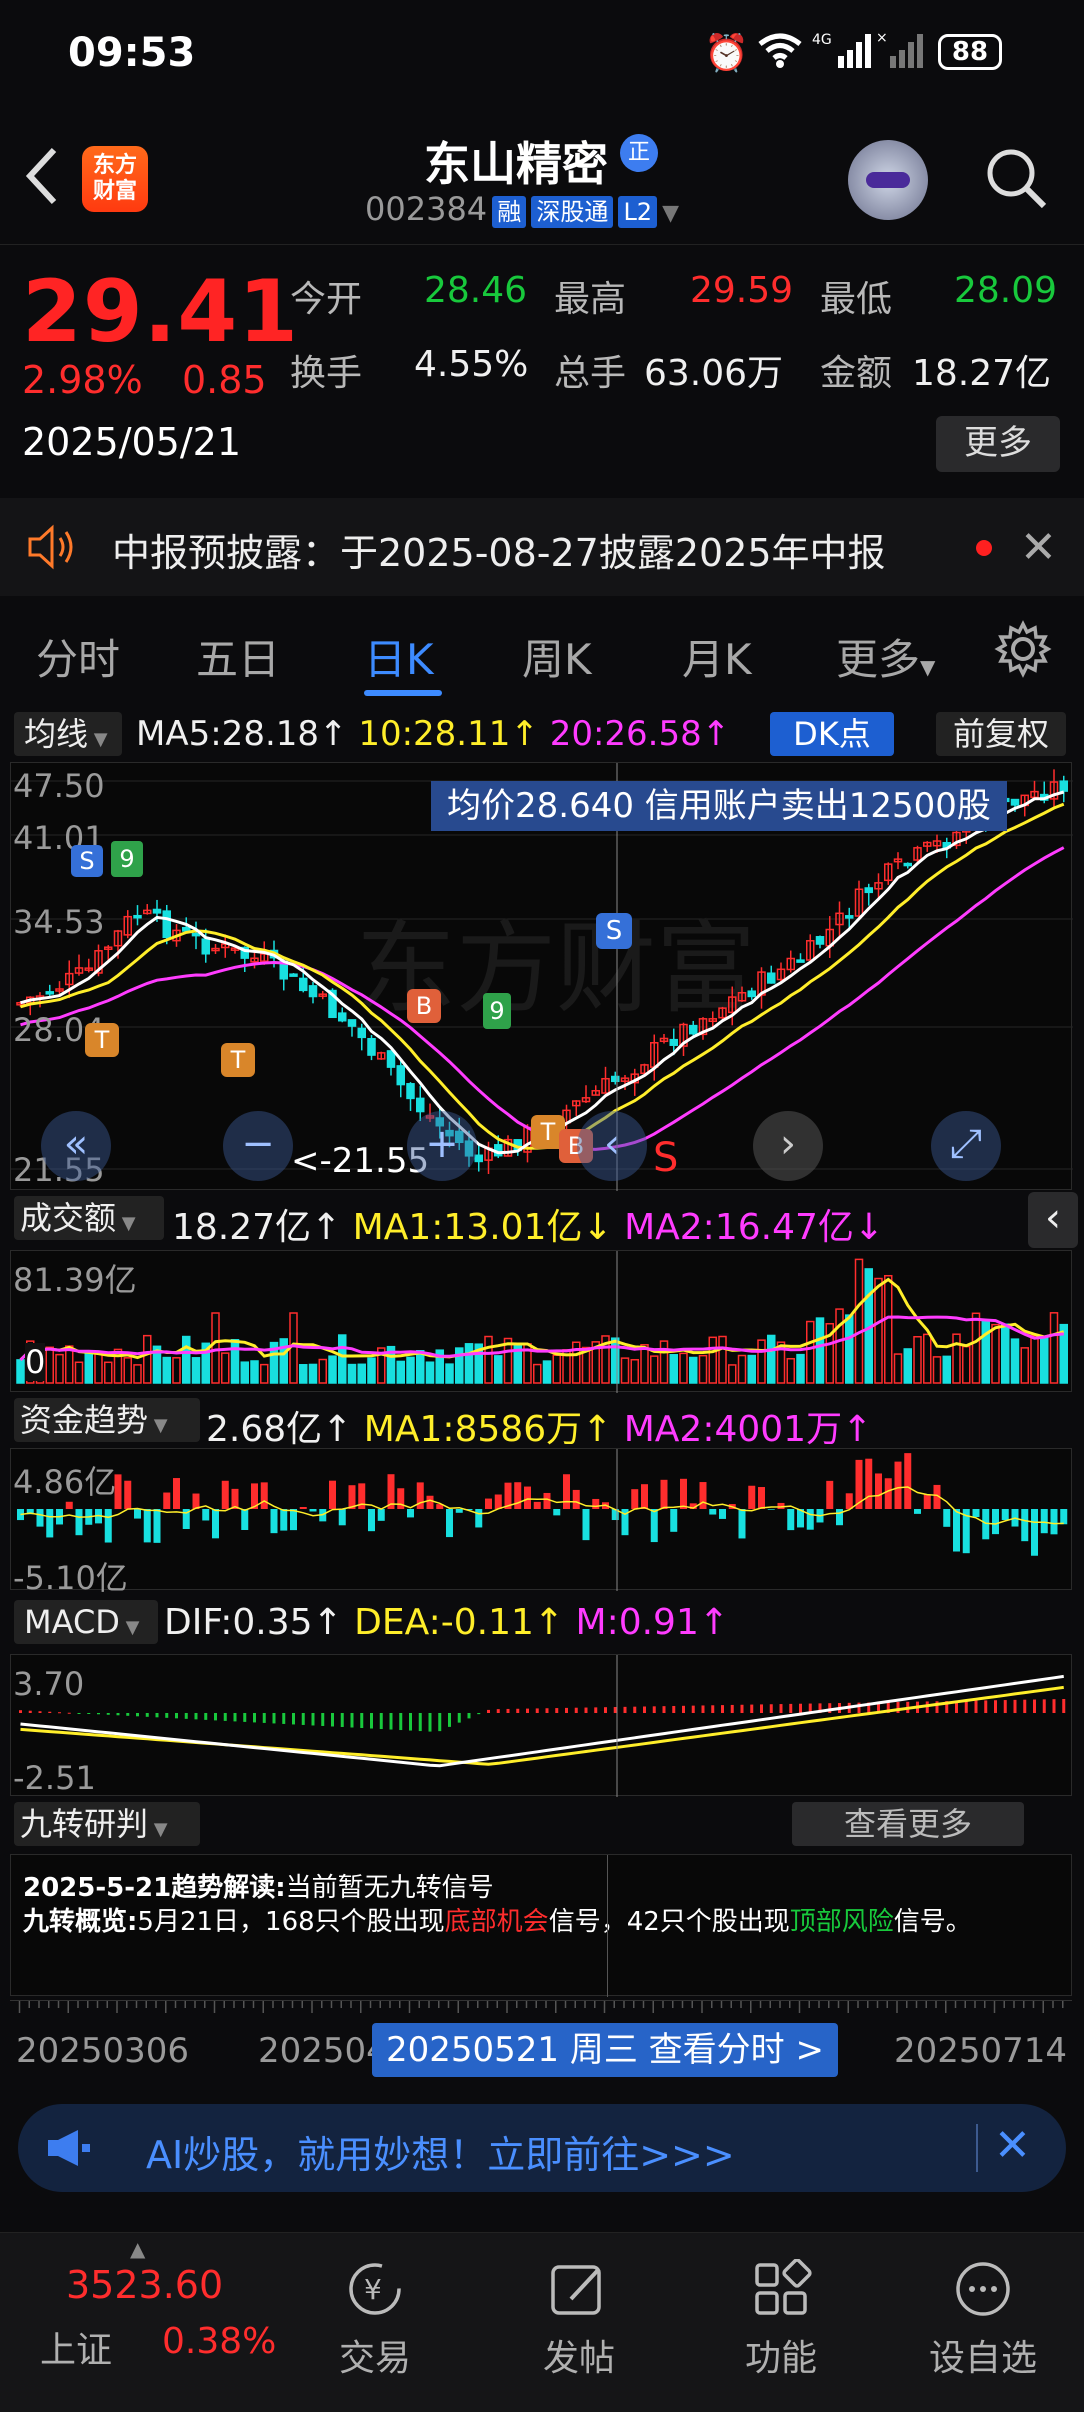 The width and height of the screenshot is (1084, 2412). Describe the element at coordinates (638, 212) in the screenshot. I see `tag-l2: L2` at that location.